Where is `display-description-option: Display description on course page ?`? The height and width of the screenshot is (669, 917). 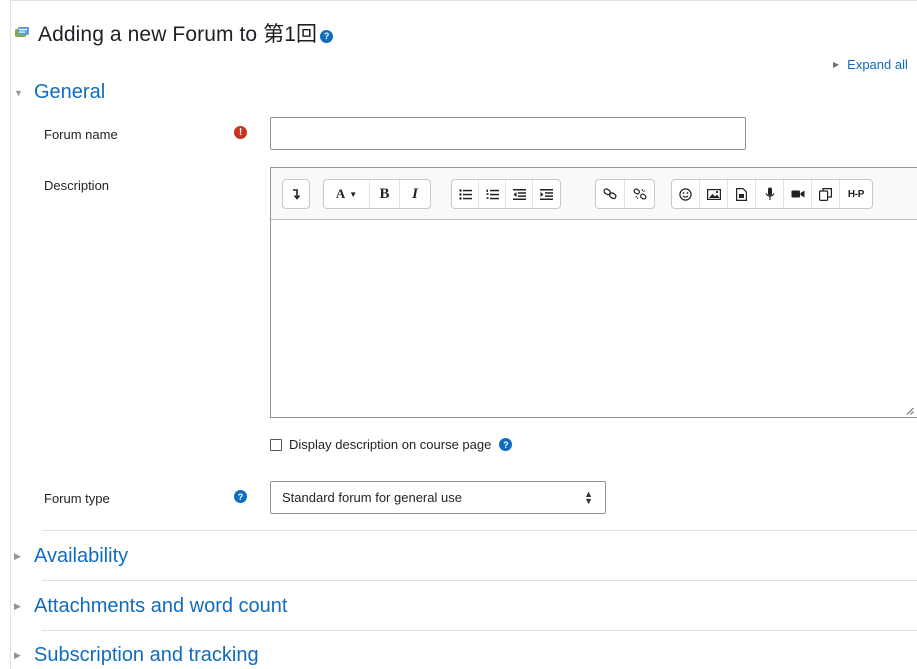 display-description-option: Display description on course page ? is located at coordinates (391, 444).